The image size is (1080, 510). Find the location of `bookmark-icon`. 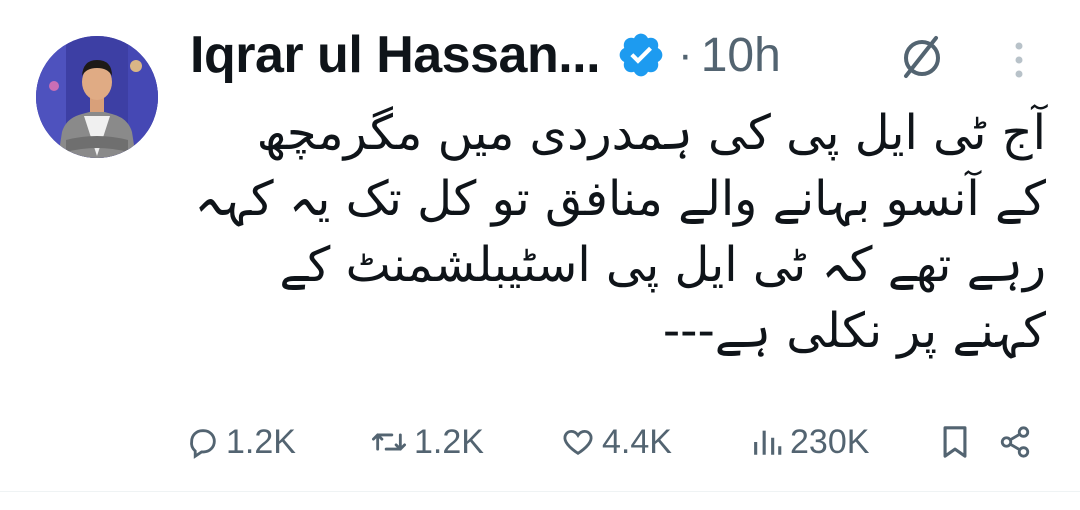

bookmark-icon is located at coordinates (955, 442).